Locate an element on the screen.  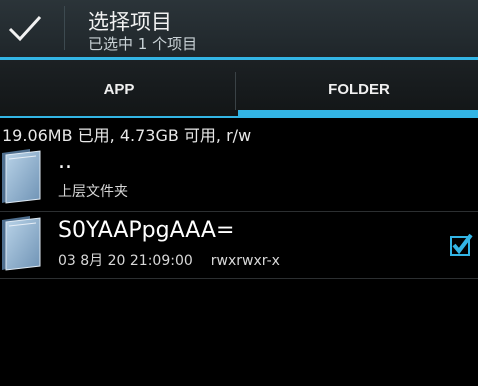
item-name: .. is located at coordinates (65, 161).